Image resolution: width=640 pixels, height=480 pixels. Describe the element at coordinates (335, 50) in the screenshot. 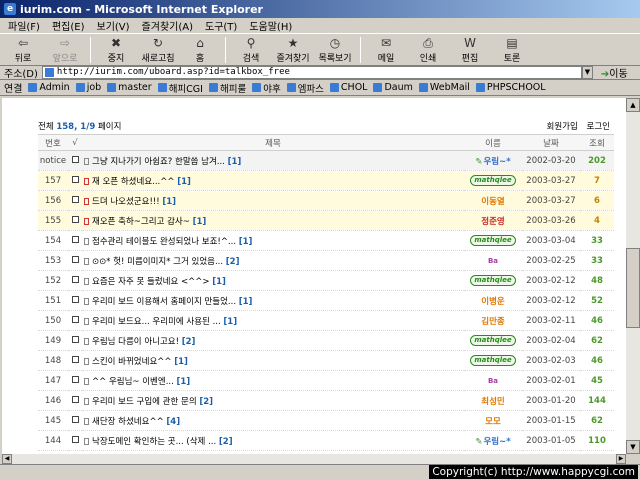

I see `toolbar-button-7: ◷ 목록보기` at that location.